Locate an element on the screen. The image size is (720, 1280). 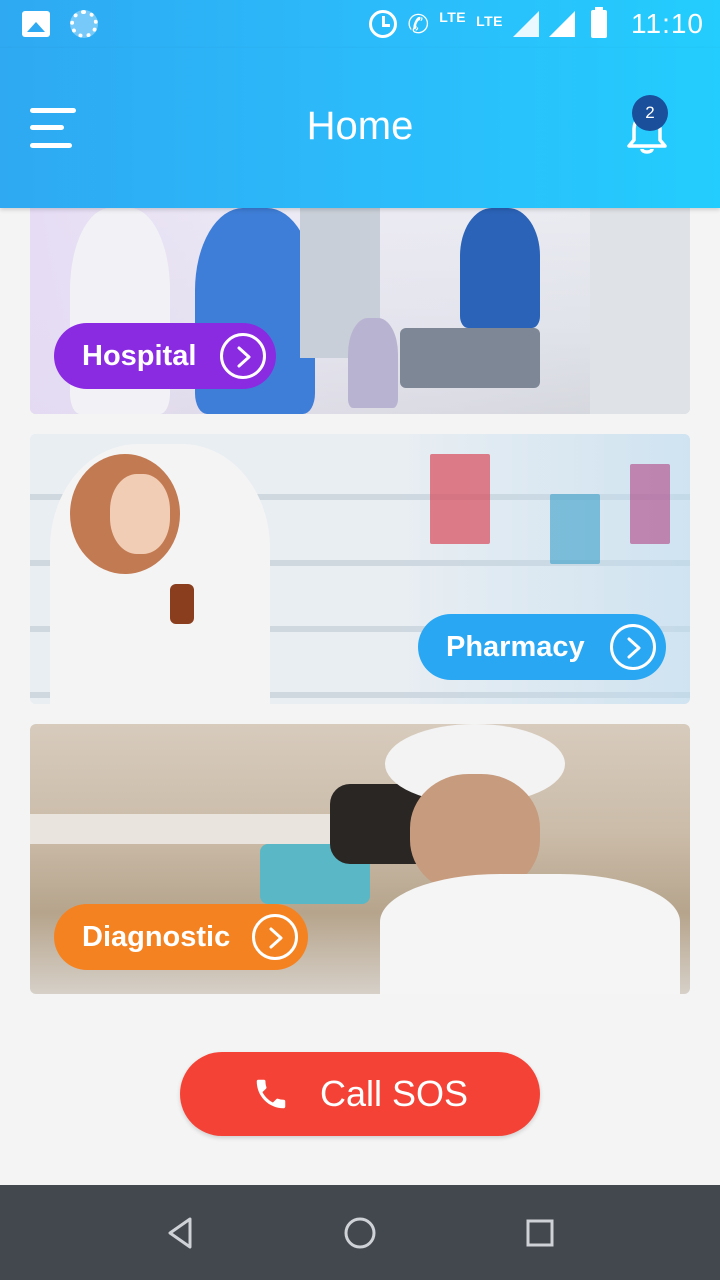
signal-icon is located at coordinates (526, 24).